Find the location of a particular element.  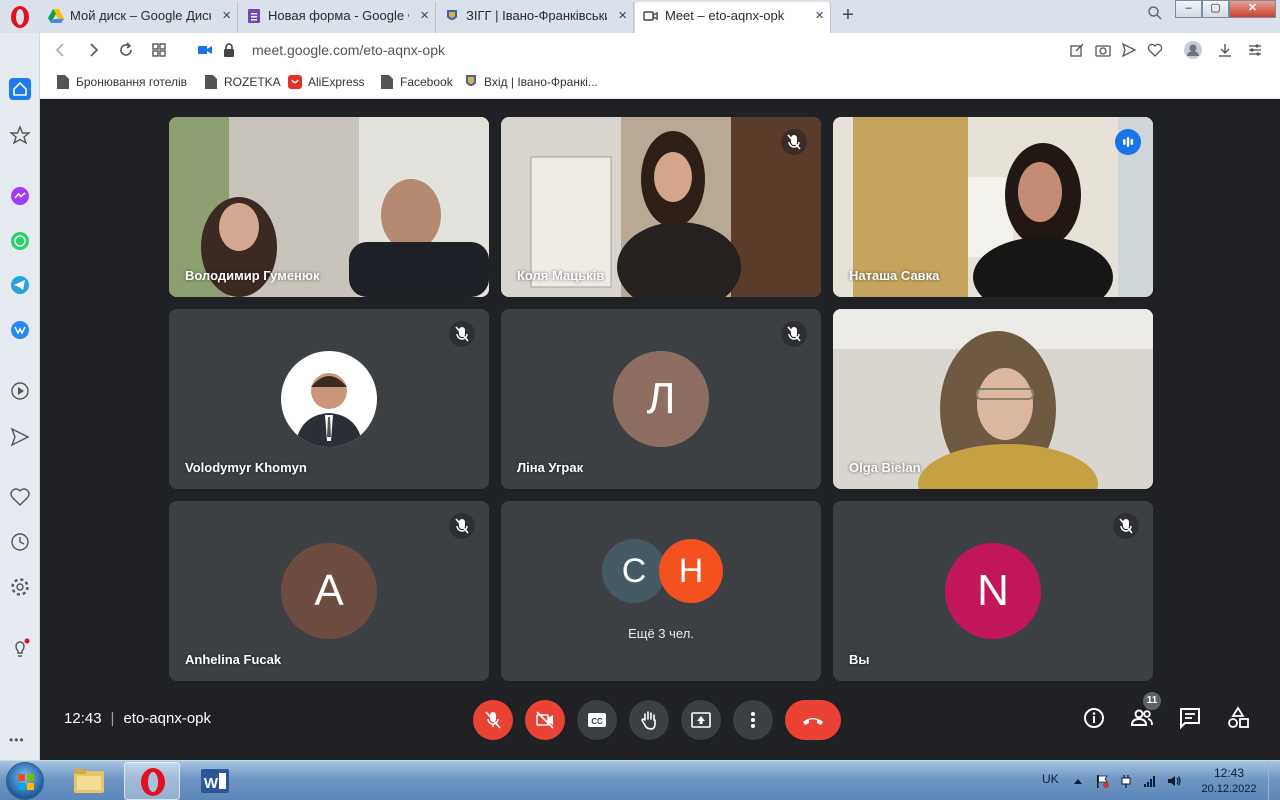

clock-date: 20.12.2022 is located at coordinates (1229, 789).